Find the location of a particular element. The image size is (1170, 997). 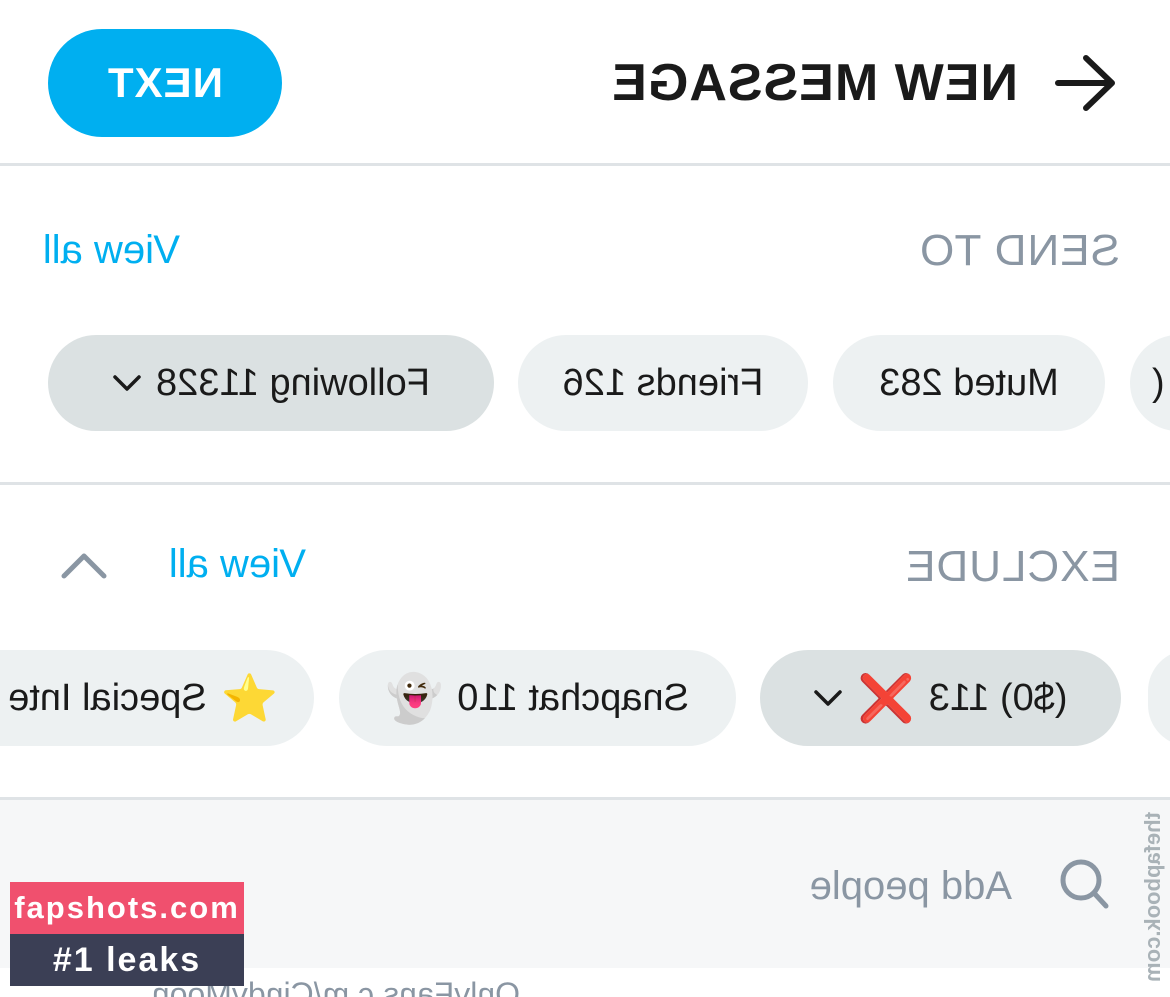

add-people-input is located at coordinates (712, 886).